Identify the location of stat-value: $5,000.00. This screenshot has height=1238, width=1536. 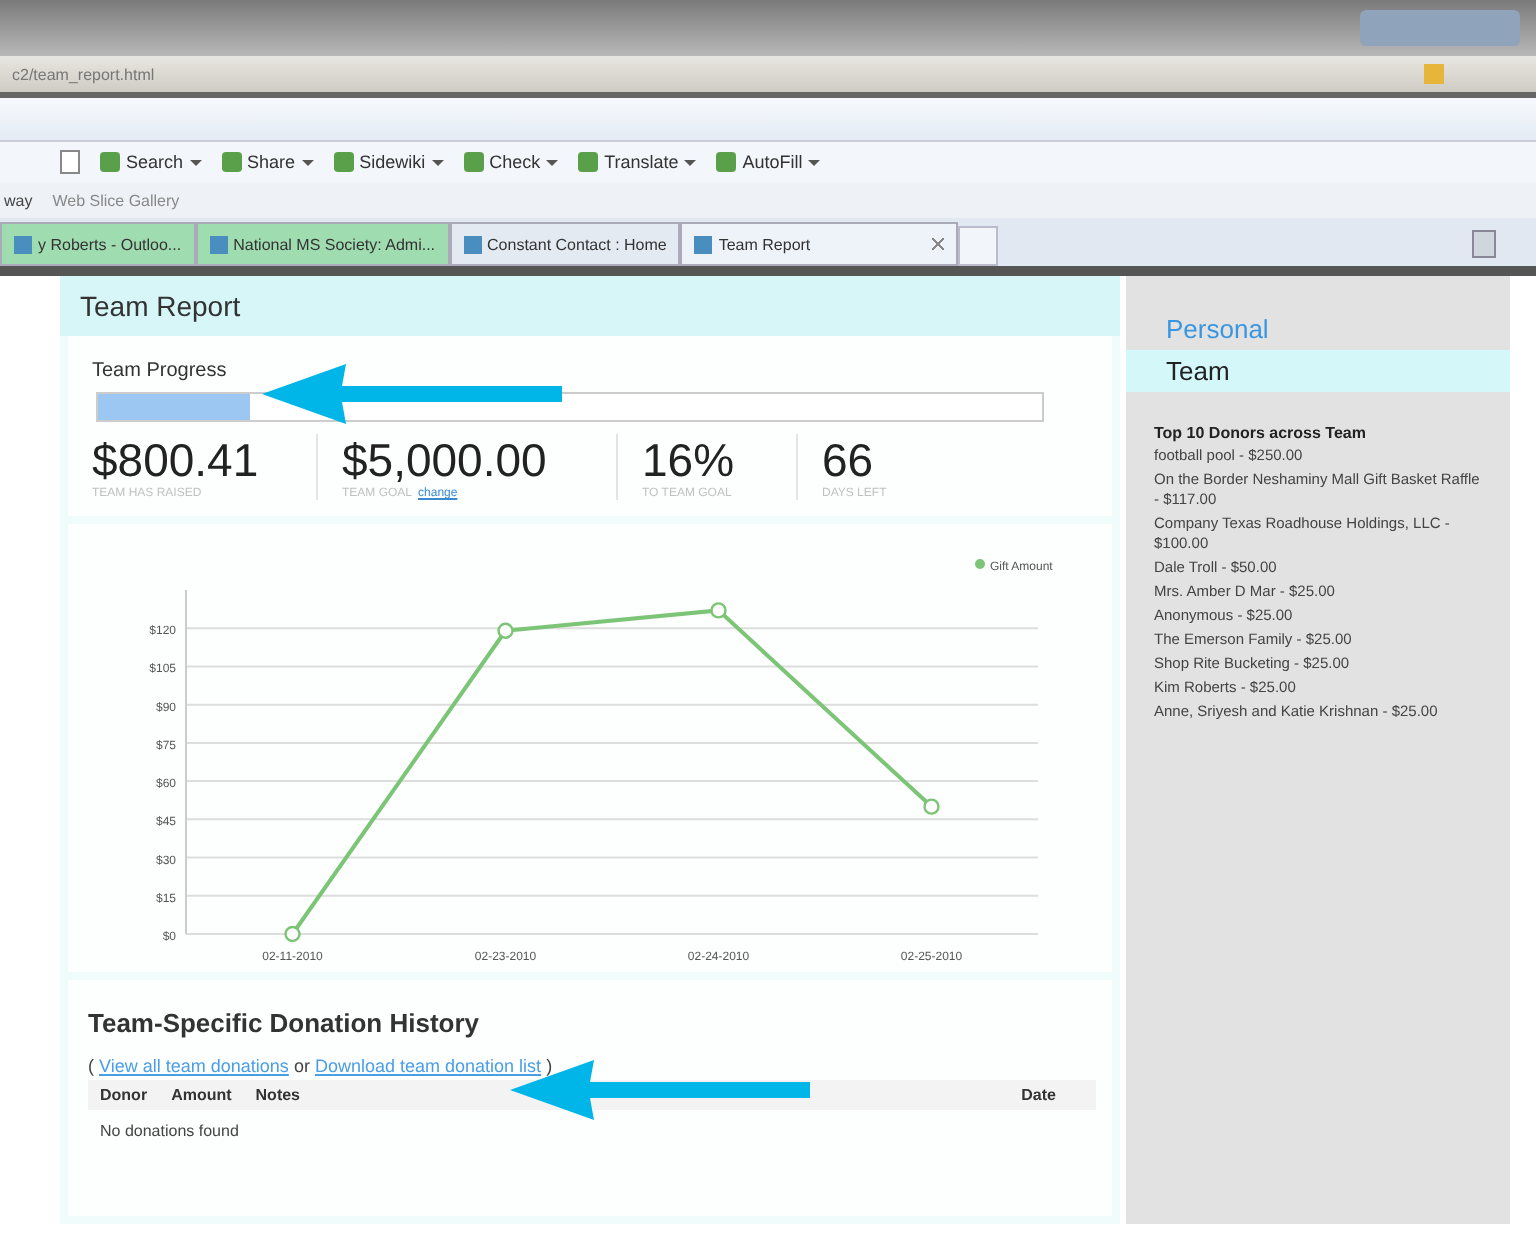
(445, 460).